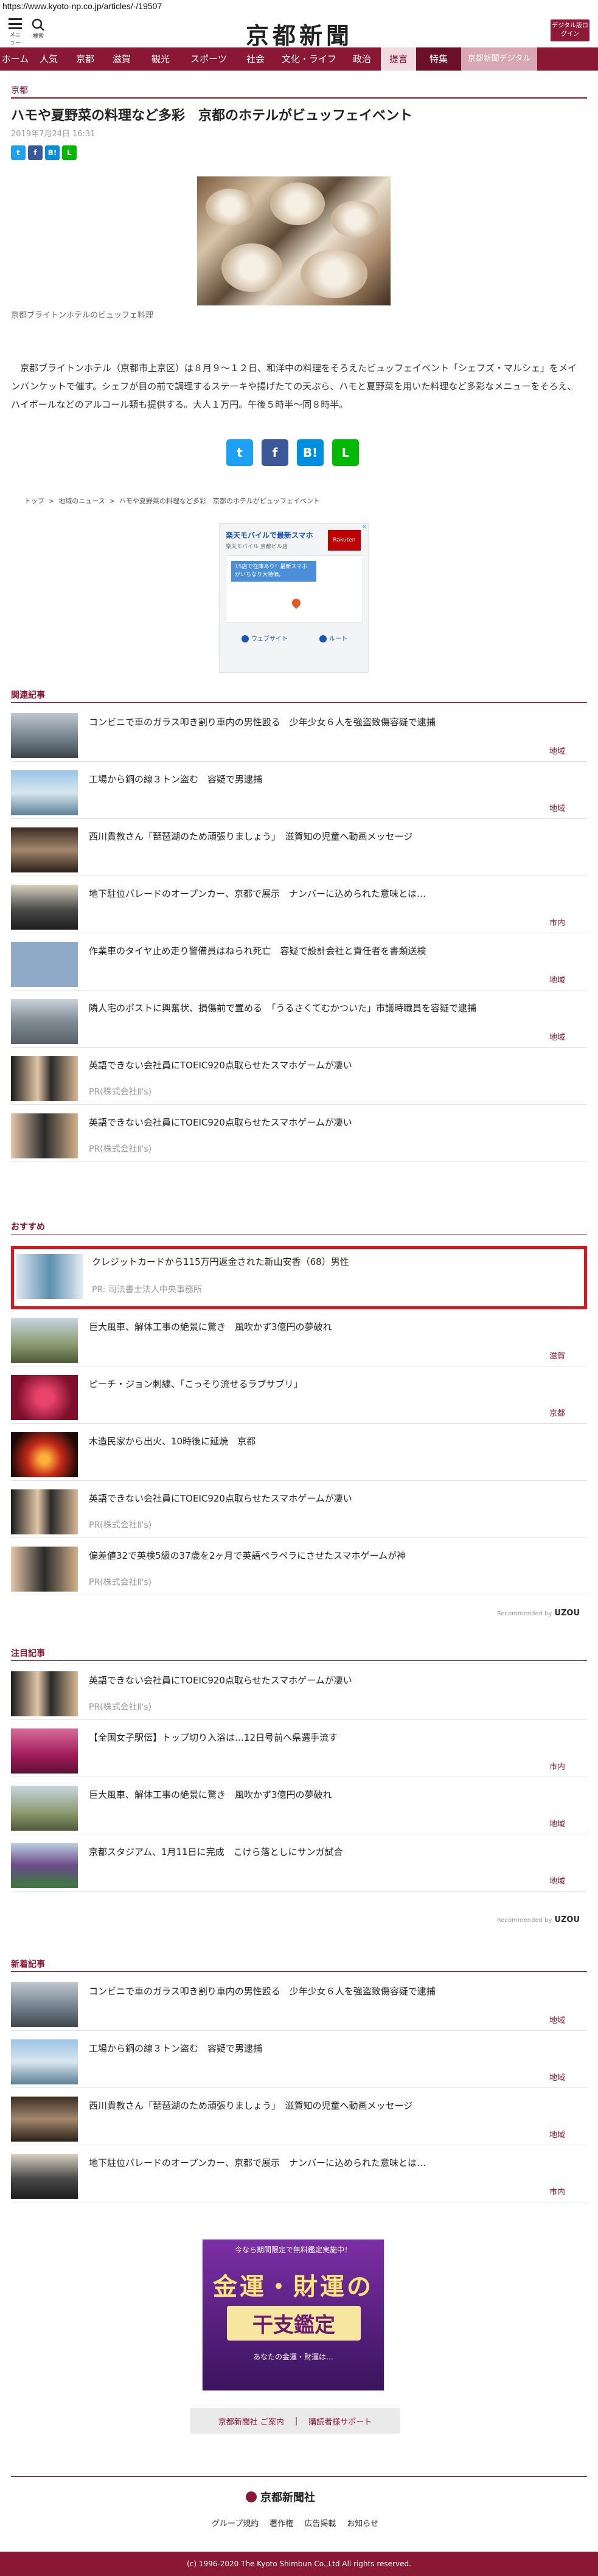 The width and height of the screenshot is (598, 2576). I want to click on list-item-title: 京都スタジアム、1月11日に完成 こけら落としにサンガ試合, so click(332, 1852).